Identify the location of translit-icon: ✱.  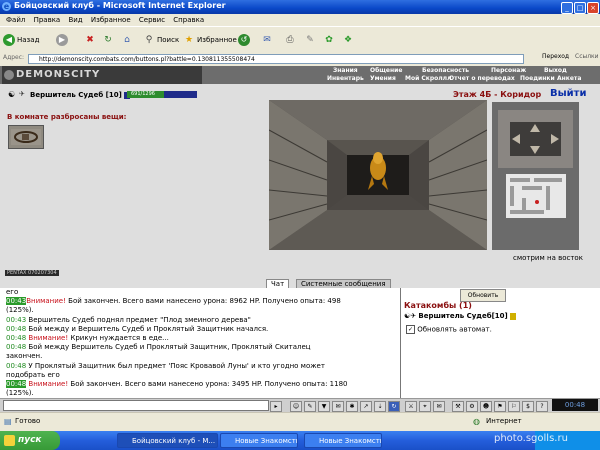
(352, 406).